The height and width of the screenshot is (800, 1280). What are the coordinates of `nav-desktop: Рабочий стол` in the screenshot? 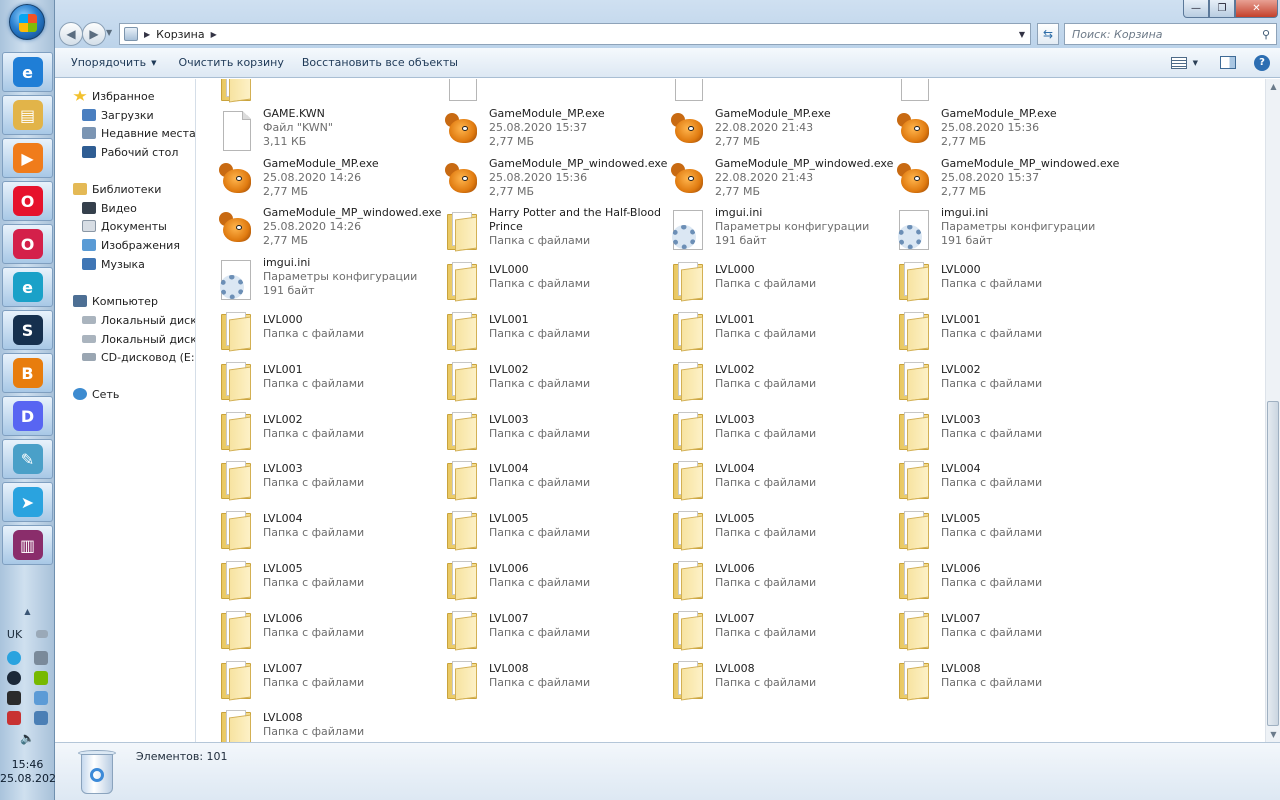 It's located at (130, 152).